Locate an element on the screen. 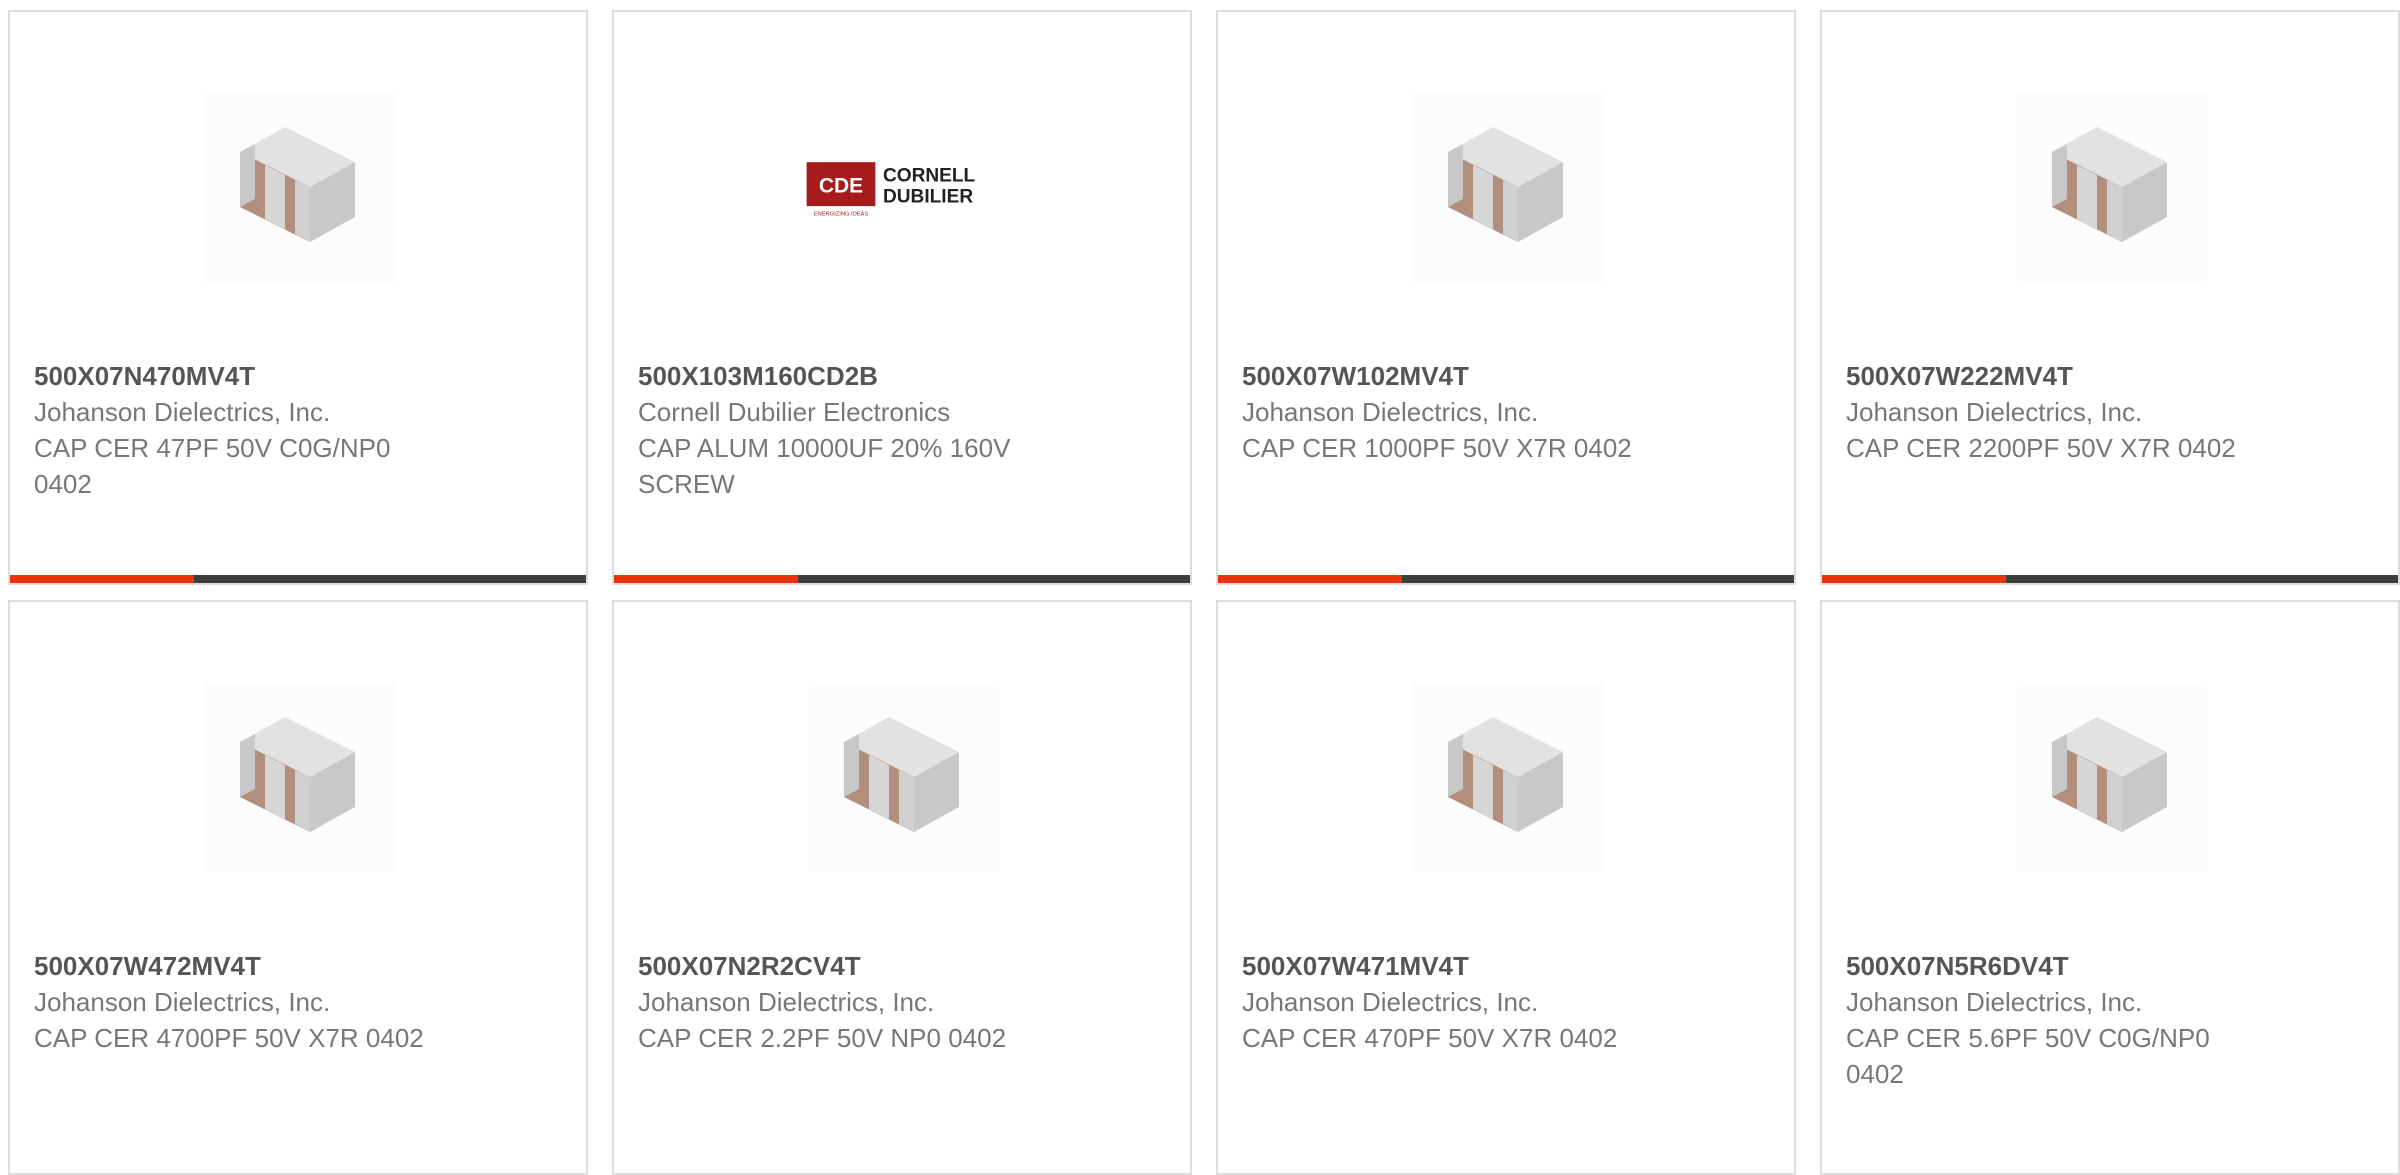 The width and height of the screenshot is (2400, 1175). product-description: CAP CER 2.2PF 50V NP0 0402 is located at coordinates (822, 1038).